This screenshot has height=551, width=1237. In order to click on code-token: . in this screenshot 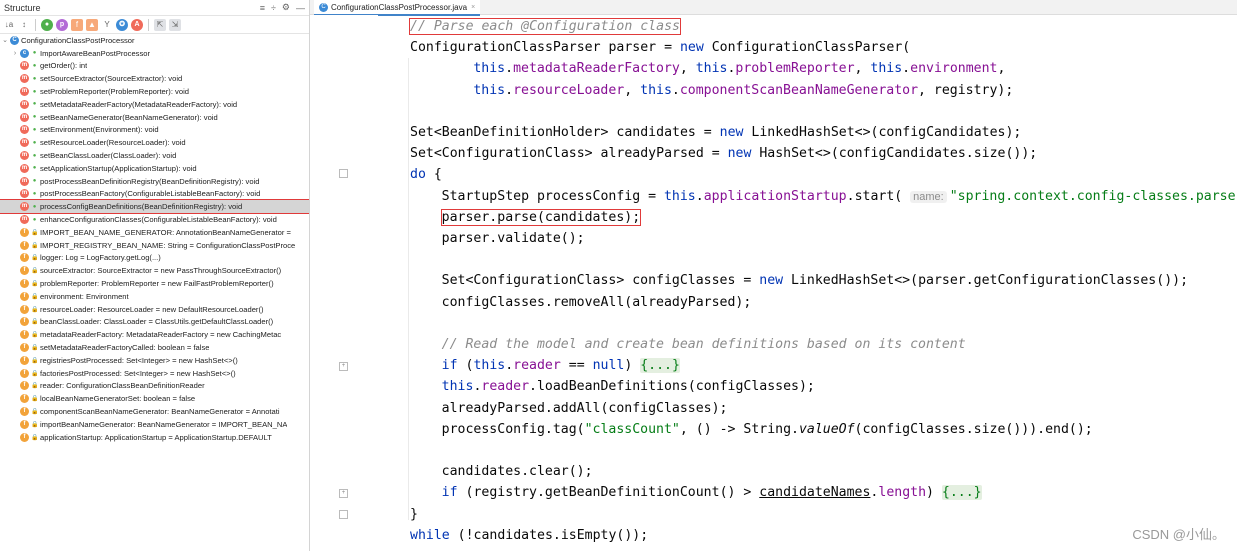, I will do `click(675, 90)`.